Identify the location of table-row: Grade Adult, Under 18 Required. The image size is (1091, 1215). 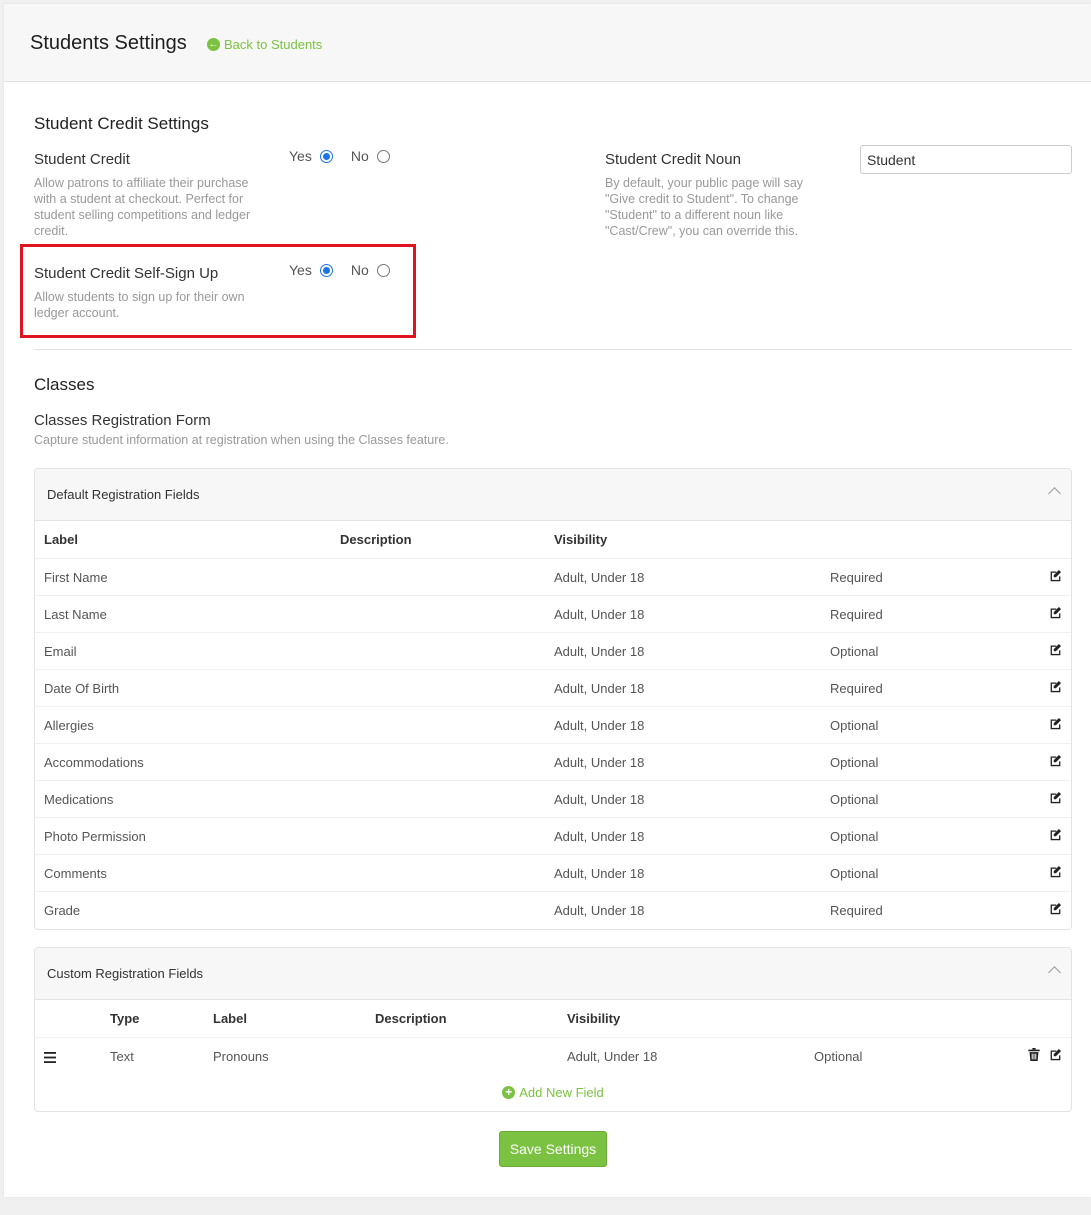
(553, 909).